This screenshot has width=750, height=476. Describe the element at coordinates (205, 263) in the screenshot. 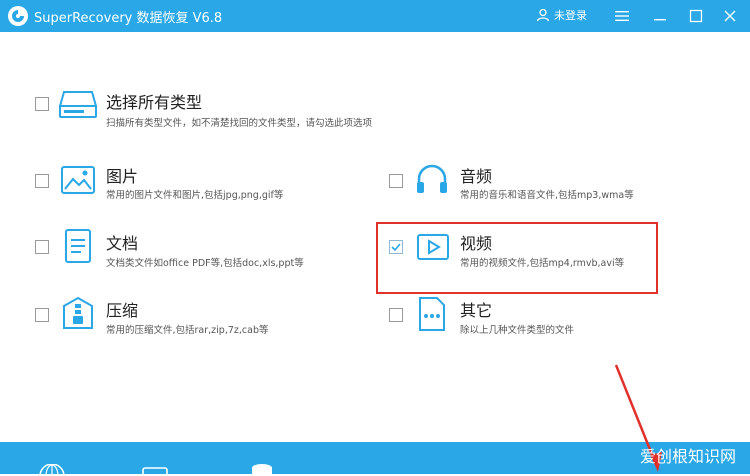

I see `option-description: 文档类文件如office PDF等,包括doc,xls,ppt等` at that location.